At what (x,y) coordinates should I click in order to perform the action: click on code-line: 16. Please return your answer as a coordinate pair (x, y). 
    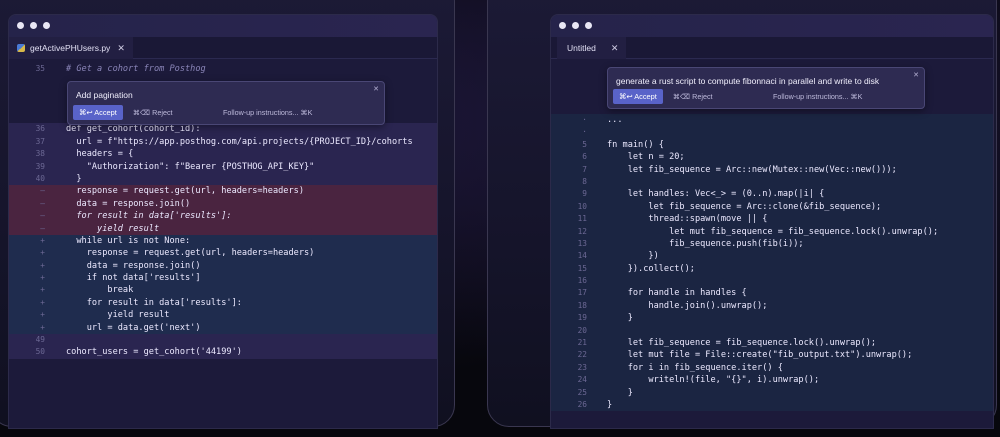
    Looking at the image, I should click on (772, 281).